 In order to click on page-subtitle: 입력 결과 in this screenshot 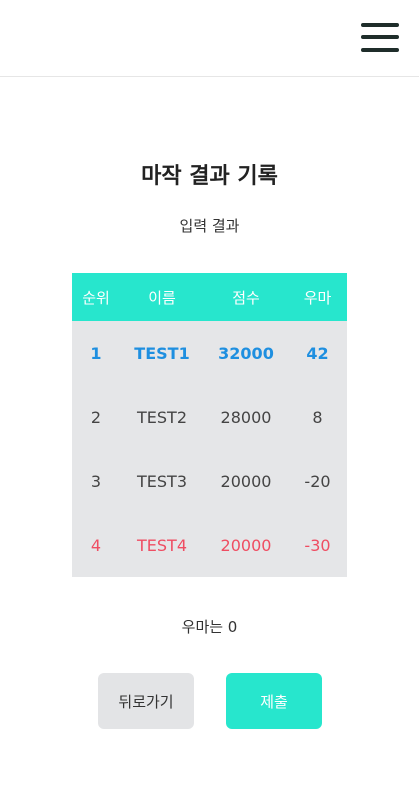, I will do `click(209, 226)`.